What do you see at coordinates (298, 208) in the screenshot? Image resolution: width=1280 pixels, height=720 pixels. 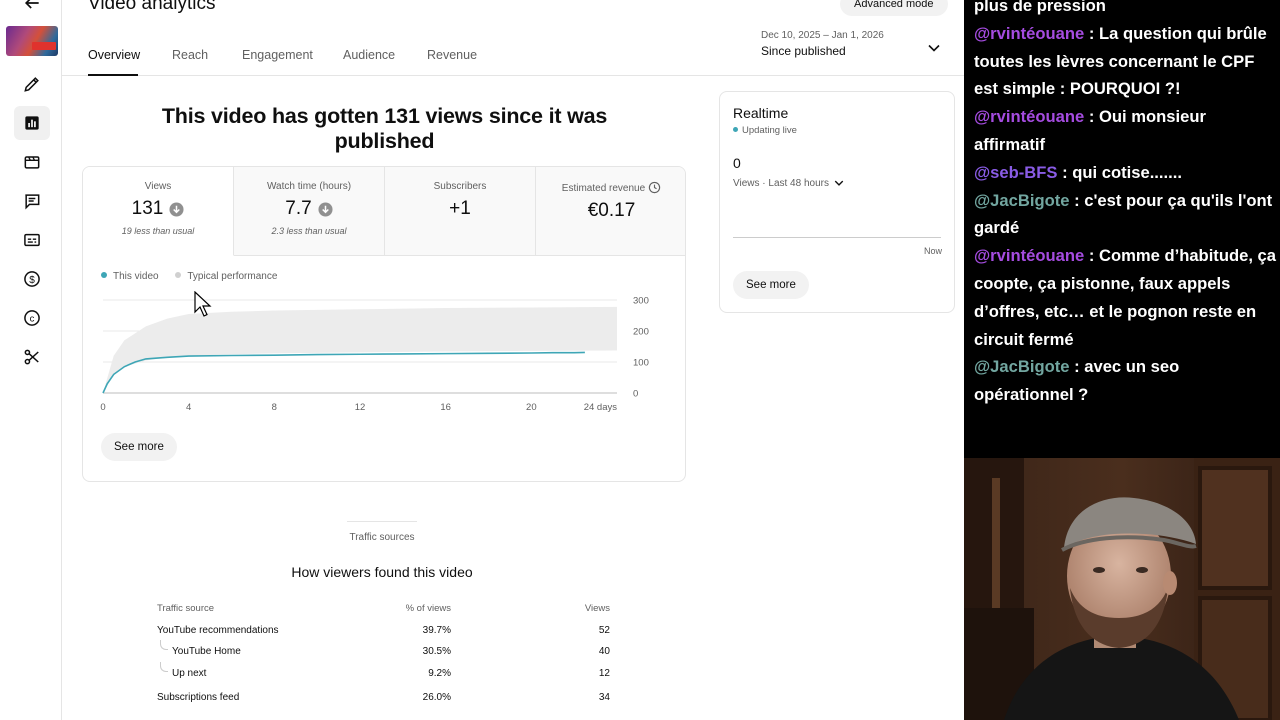 I see `kpi-value: 7.7` at bounding box center [298, 208].